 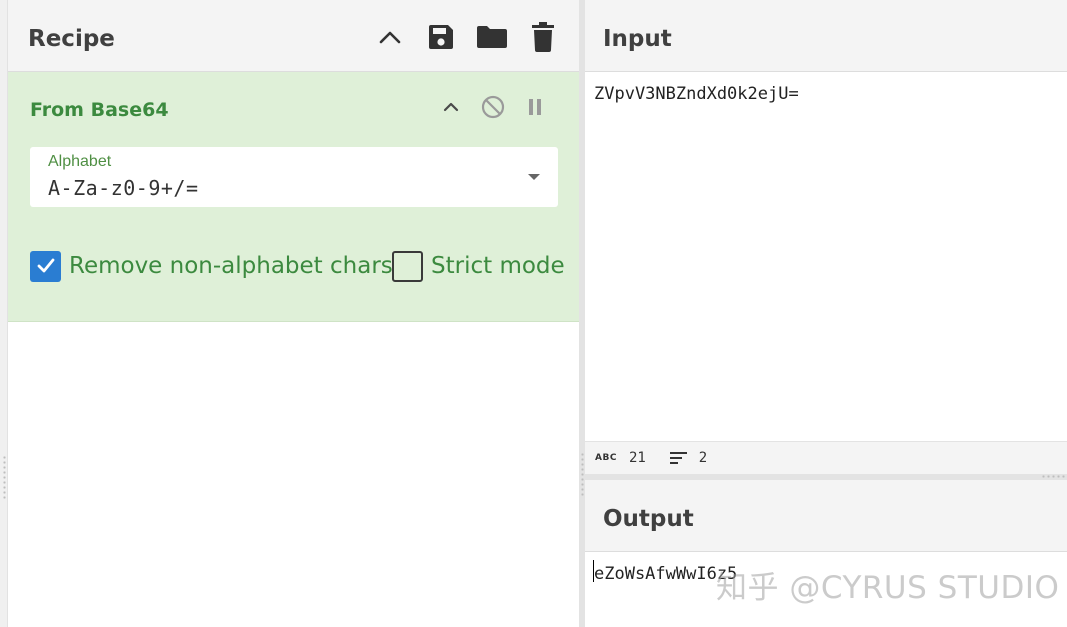 What do you see at coordinates (231, 266) in the screenshot?
I see `remove-non-alphabet-label: Remove non-alphabet chars` at bounding box center [231, 266].